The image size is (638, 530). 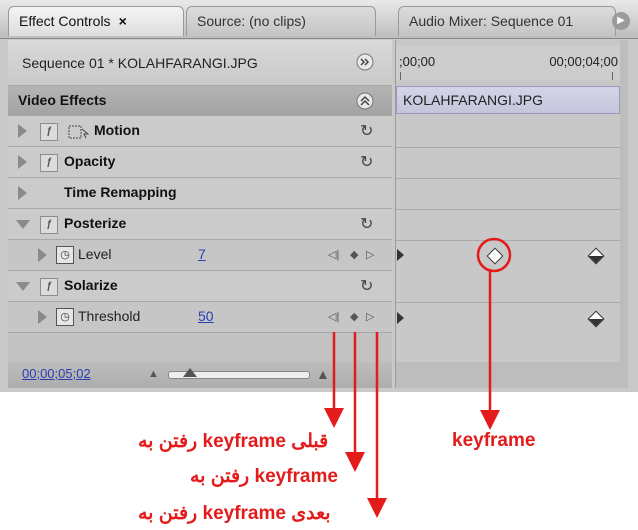 I want to click on annotation-add-keyframe: رفتن به keyframe, so click(x=264, y=476).